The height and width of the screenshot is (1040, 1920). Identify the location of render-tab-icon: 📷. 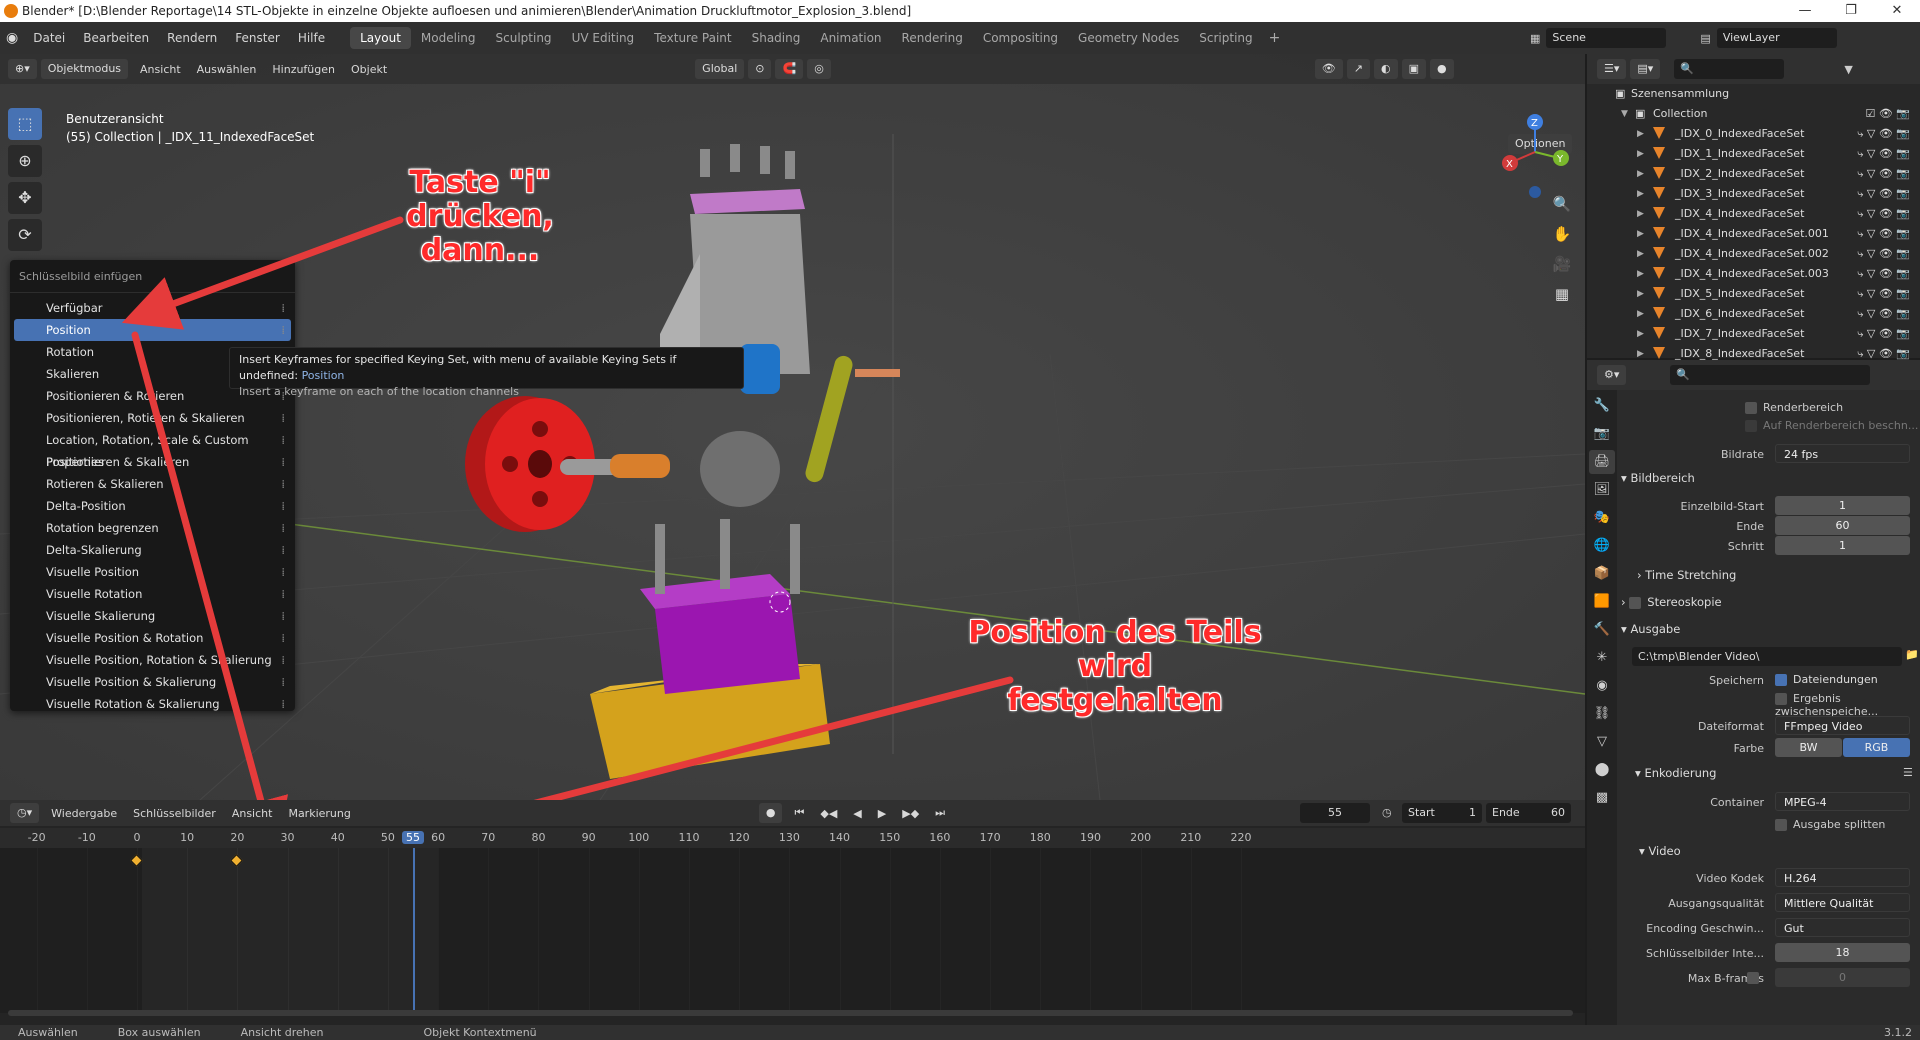
(1602, 434).